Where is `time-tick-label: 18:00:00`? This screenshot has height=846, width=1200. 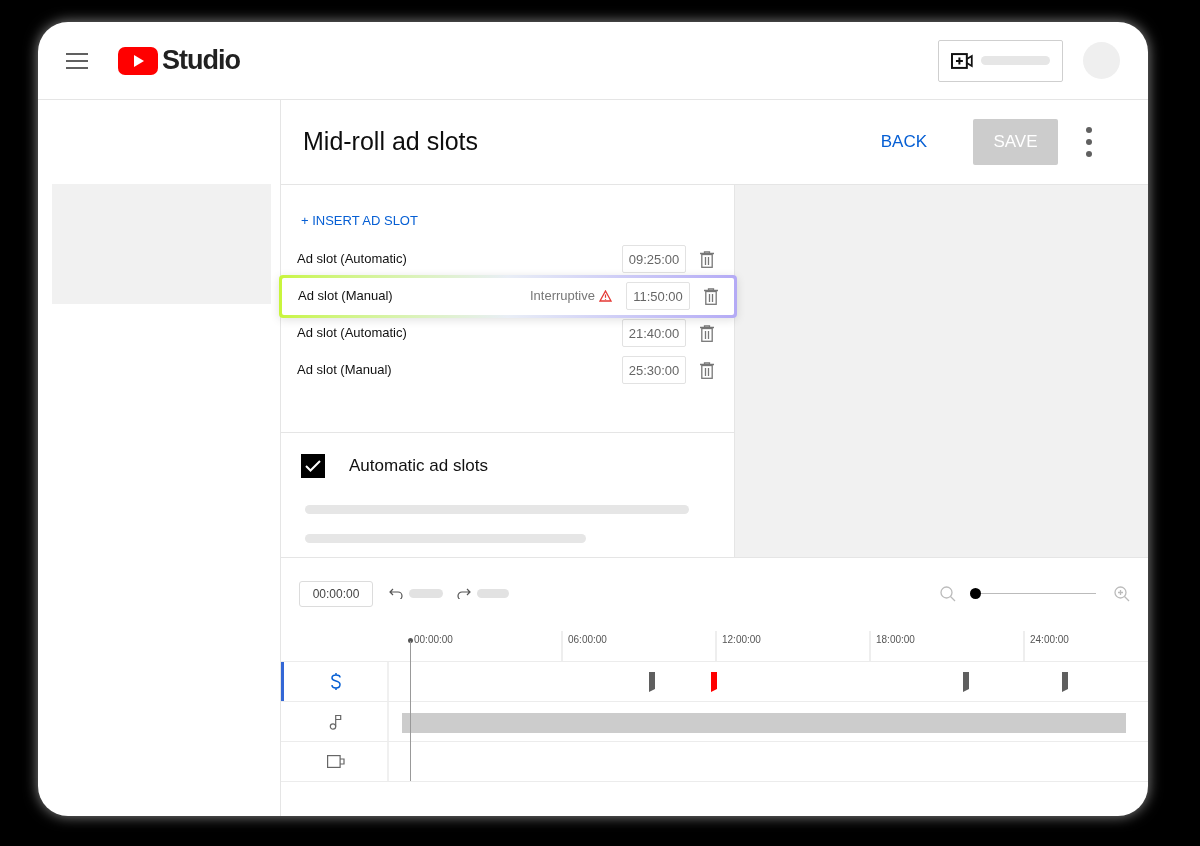
time-tick-label: 18:00:00 is located at coordinates (895, 640).